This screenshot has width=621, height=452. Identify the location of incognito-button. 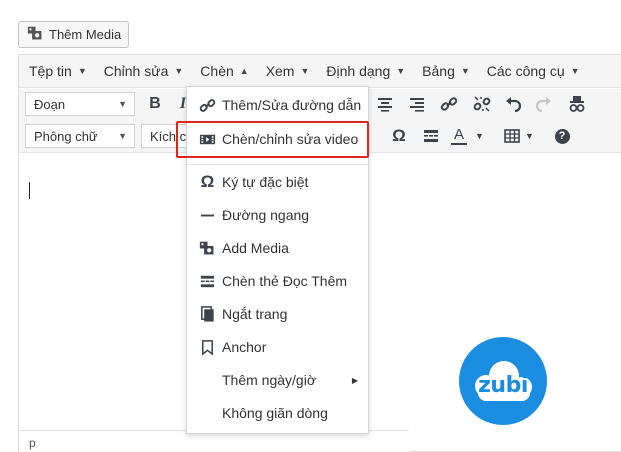
(577, 104).